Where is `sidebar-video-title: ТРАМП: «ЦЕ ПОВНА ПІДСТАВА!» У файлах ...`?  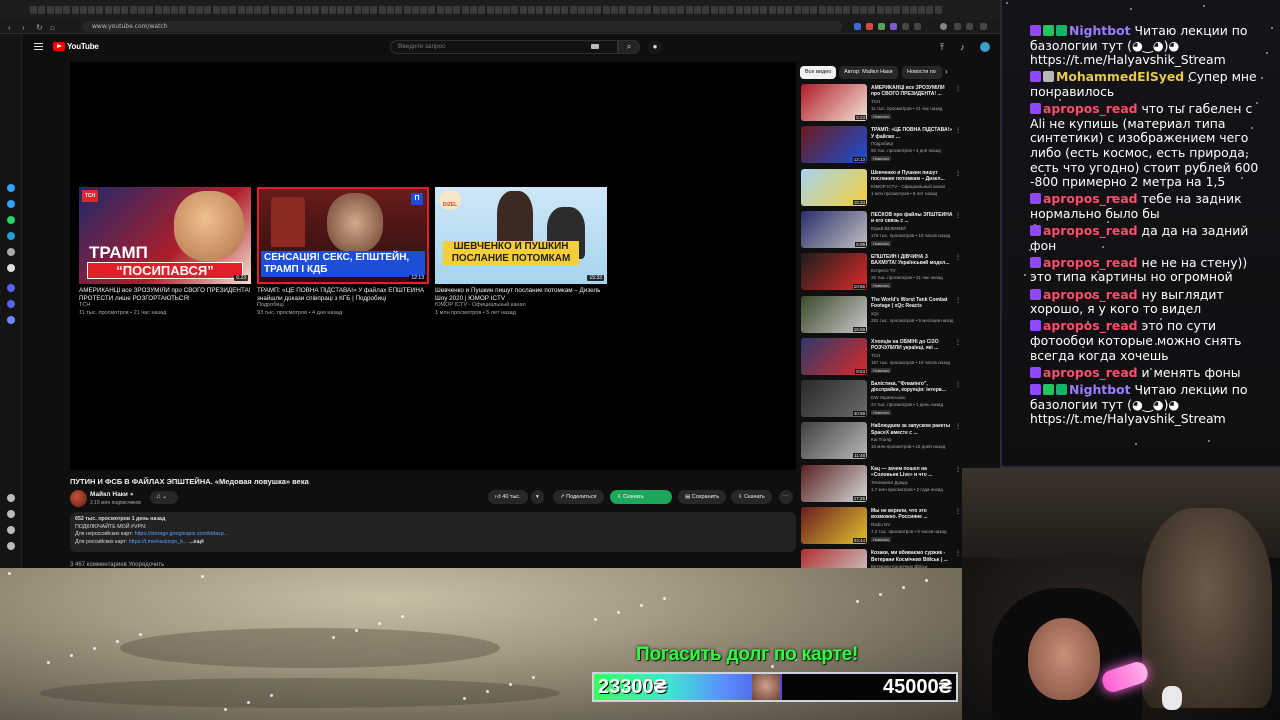 sidebar-video-title: ТРАМП: «ЦЕ ПОВНА ПІДСТАВА!» У файлах ... is located at coordinates (912, 133).